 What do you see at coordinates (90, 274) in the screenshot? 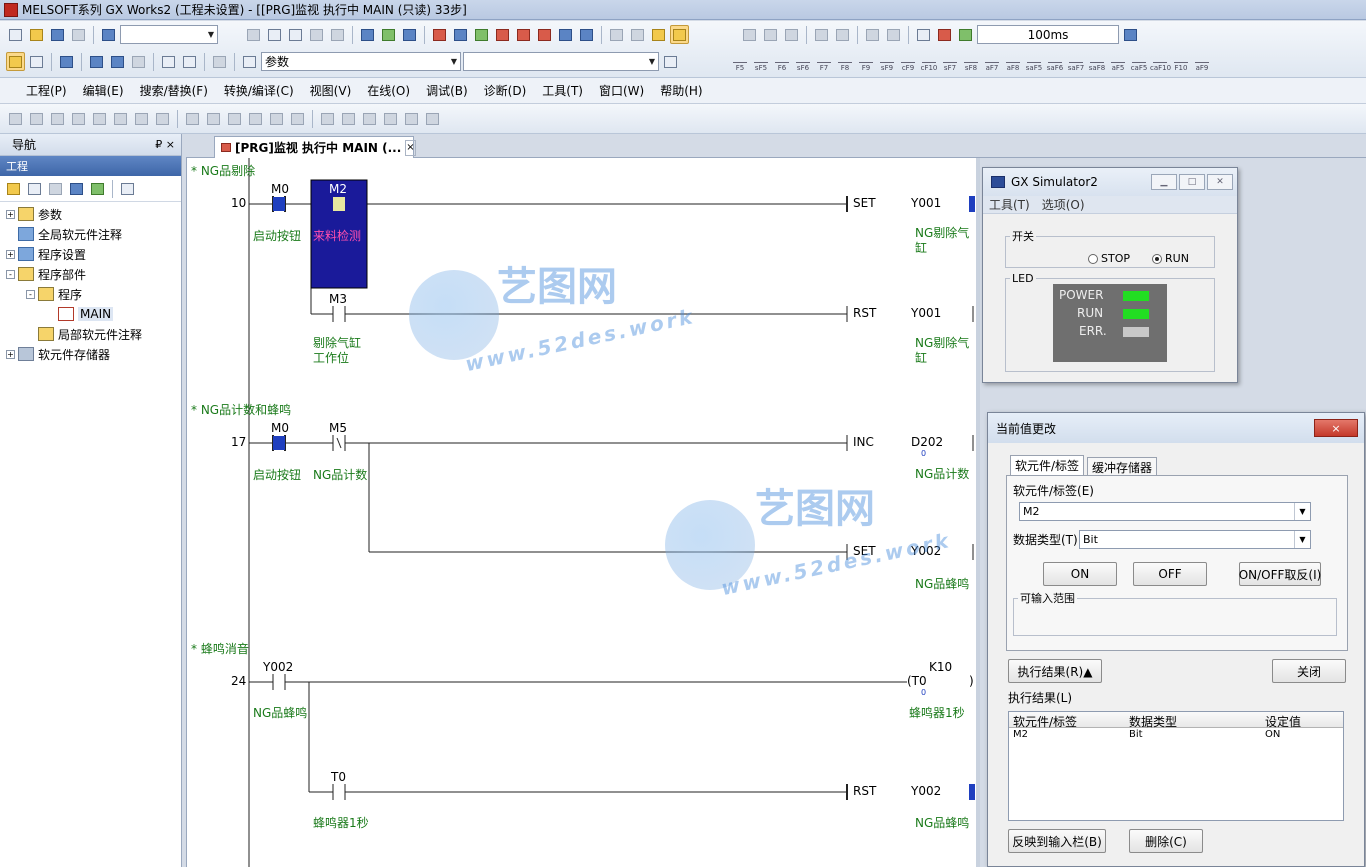
I see `tree-item-3: - 程序部件` at bounding box center [90, 274].